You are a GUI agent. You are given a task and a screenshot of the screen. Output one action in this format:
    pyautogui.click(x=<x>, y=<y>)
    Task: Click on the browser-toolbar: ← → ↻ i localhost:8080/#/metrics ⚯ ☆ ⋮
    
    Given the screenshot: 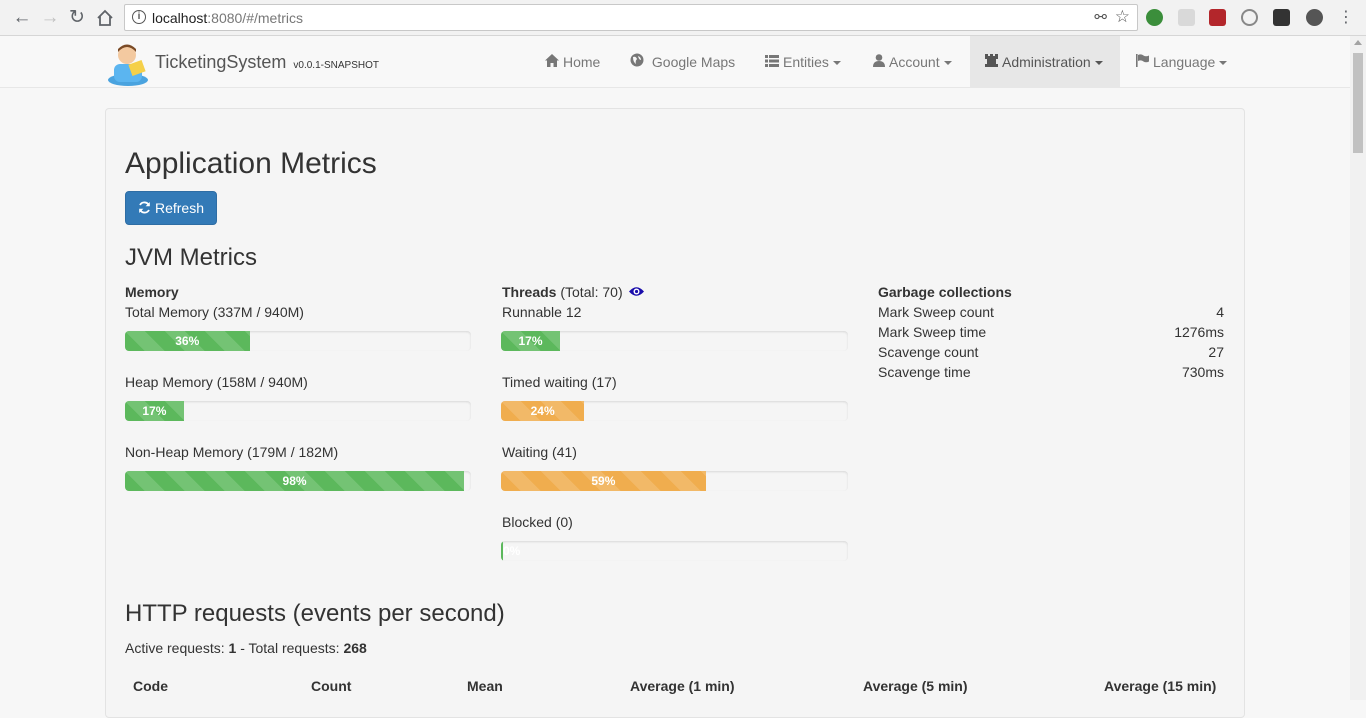 What is the action you would take?
    pyautogui.click(x=683, y=18)
    